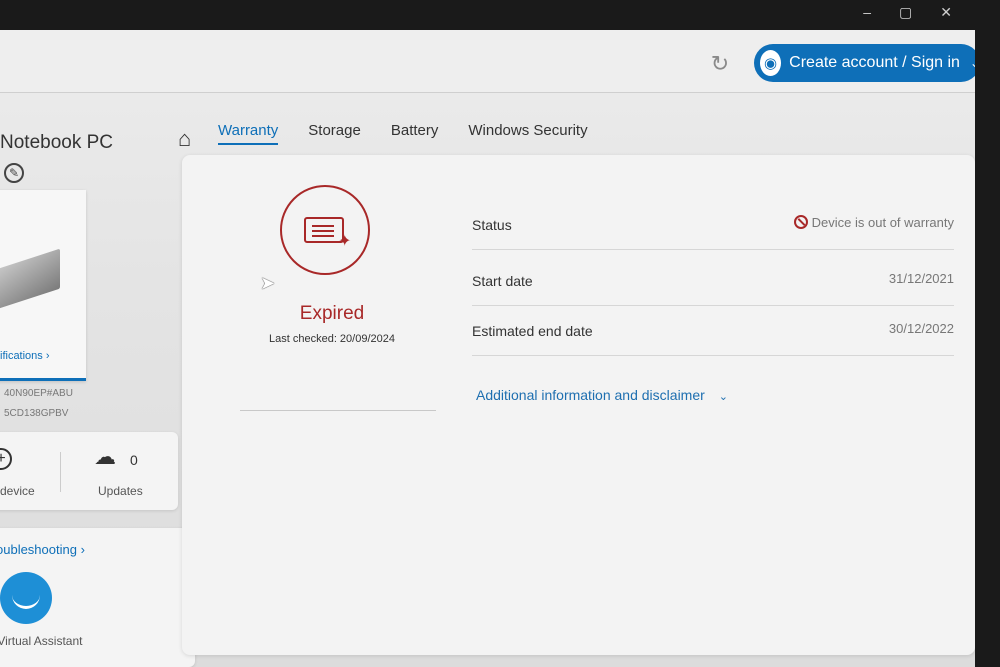  Describe the element at coordinates (332, 339) in the screenshot. I see `last-checked: Last checked: 20/09/2024` at that location.